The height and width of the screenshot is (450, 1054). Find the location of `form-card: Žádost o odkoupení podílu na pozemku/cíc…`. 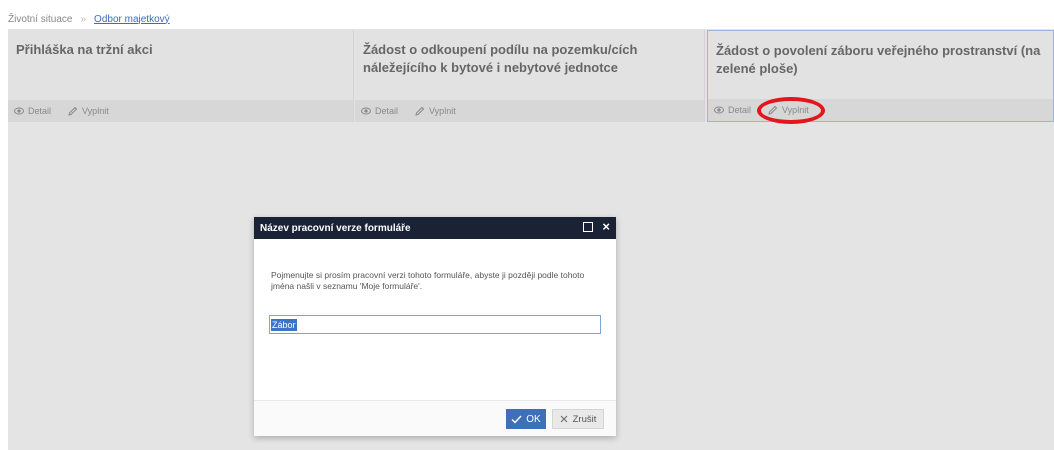

form-card: Žádost o odkoupení podílu na pozemku/cíc… is located at coordinates (530, 76).